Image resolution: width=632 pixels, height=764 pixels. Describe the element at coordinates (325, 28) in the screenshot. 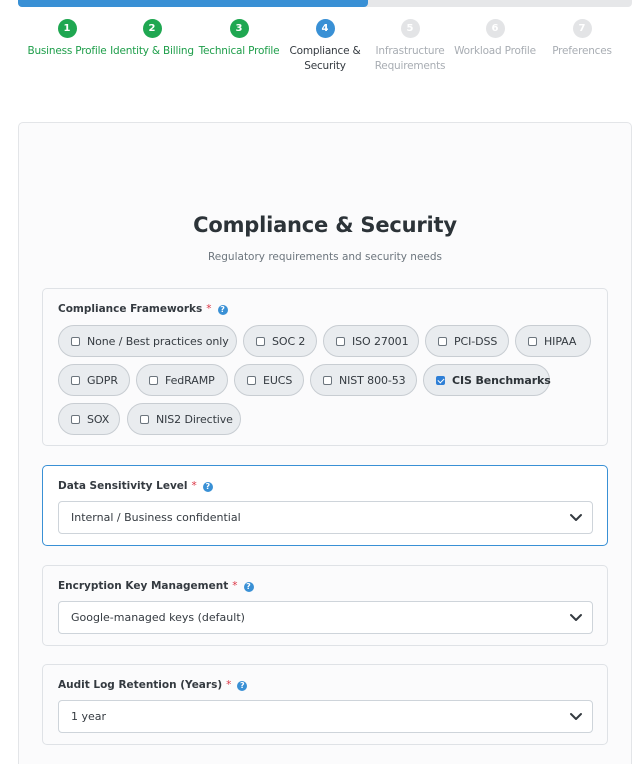

I see `step-number-badge: 4` at that location.